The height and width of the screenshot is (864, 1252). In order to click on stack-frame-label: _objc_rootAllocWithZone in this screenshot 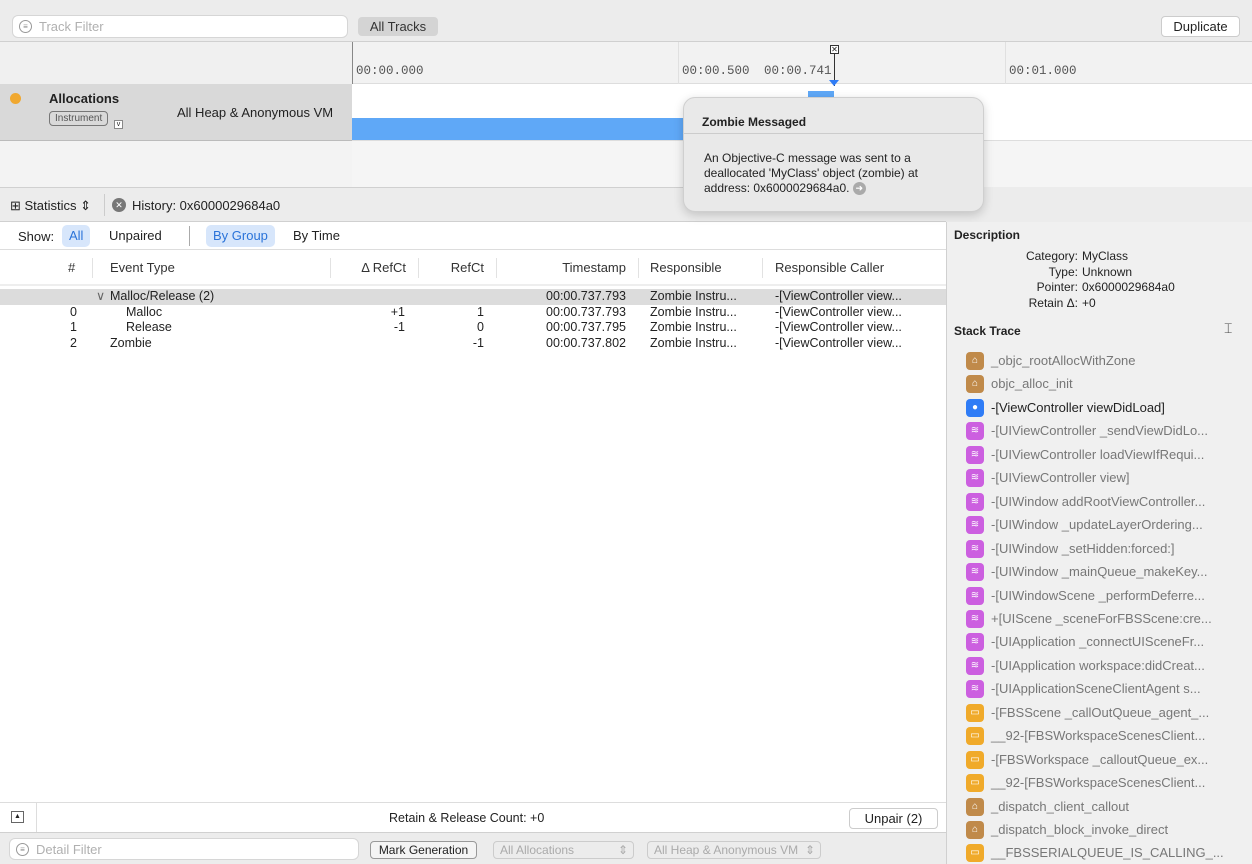, I will do `click(1063, 360)`.